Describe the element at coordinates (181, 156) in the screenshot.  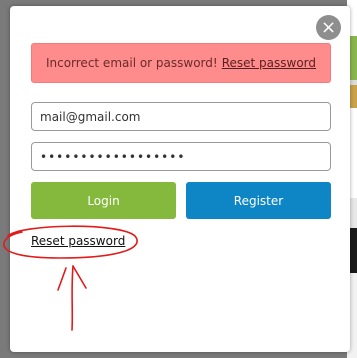
I see `password-field` at that location.